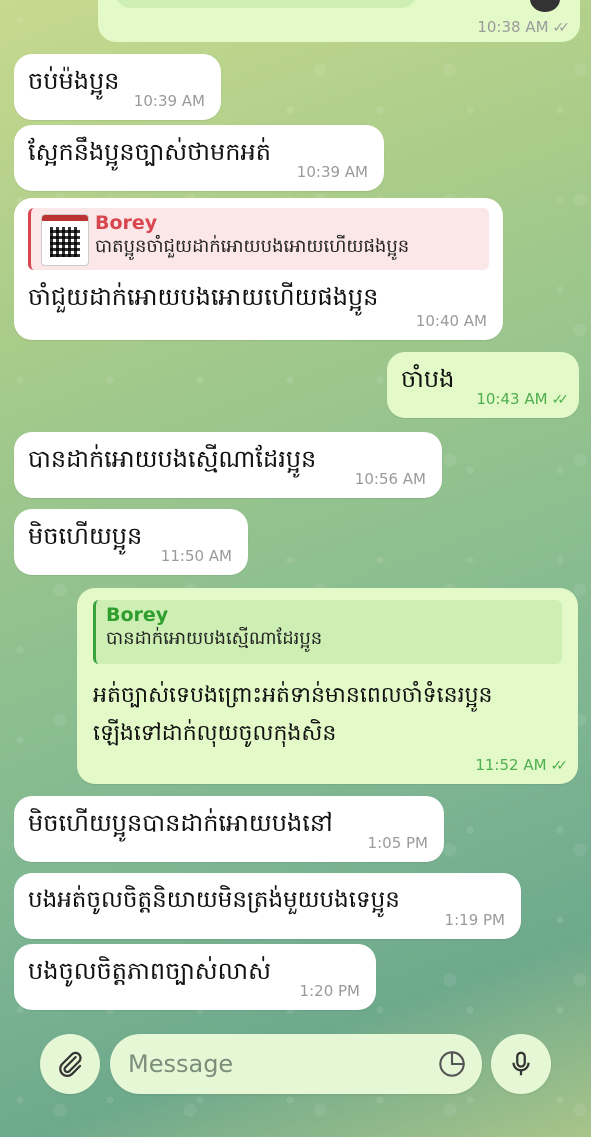 The image size is (591, 1137). What do you see at coordinates (483, 385) in the screenshot?
I see `message-bubble-outgoing: ចាំបង 10:43 AM ✓✓` at bounding box center [483, 385].